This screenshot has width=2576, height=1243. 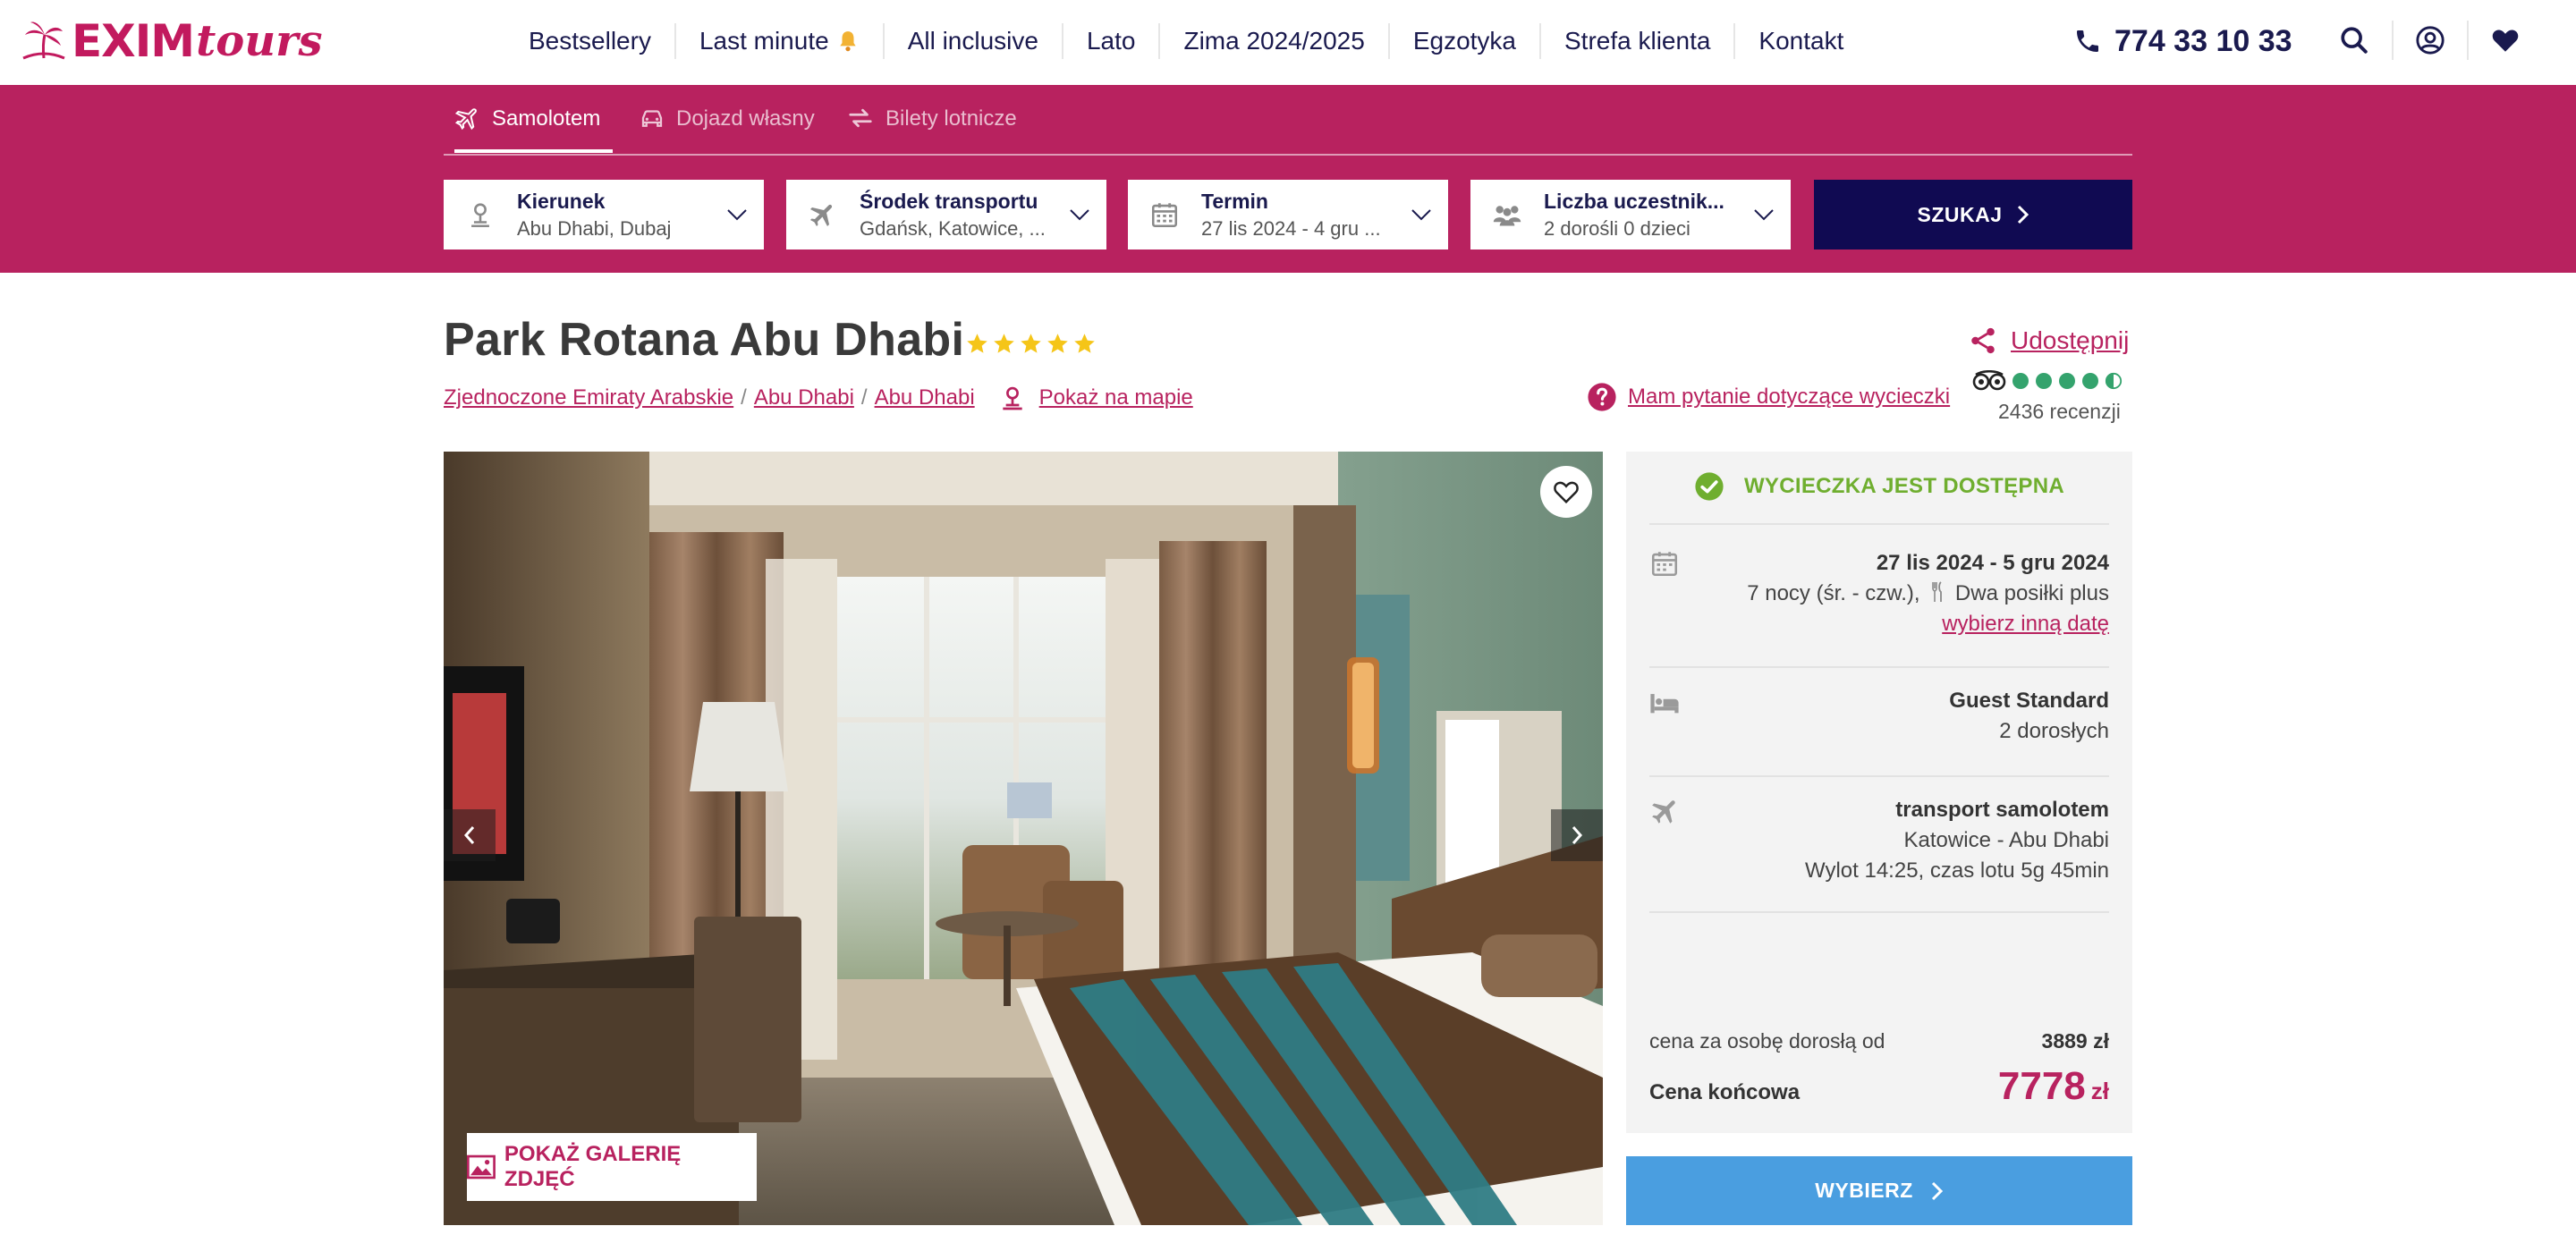 What do you see at coordinates (2031, 593) in the screenshot?
I see `offer-board: Dwa posiłki plus` at bounding box center [2031, 593].